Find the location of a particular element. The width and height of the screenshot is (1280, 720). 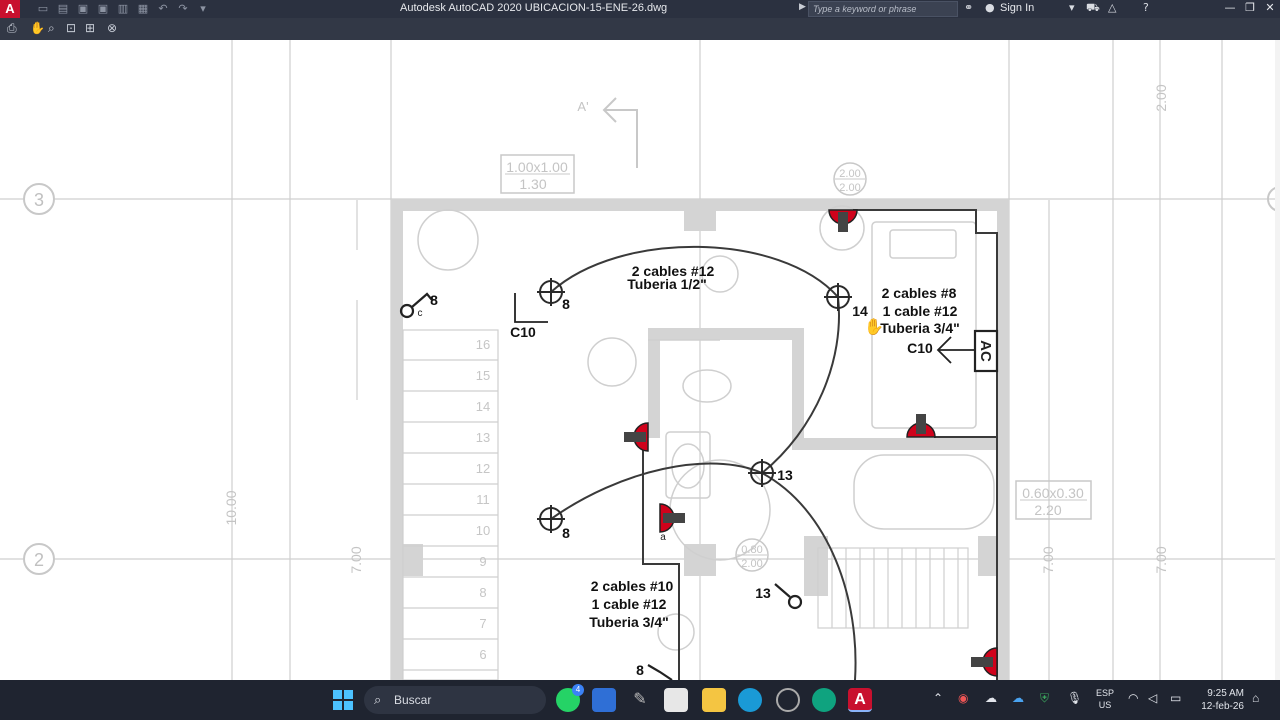

svg-text: Tuberia 1/2" is located at coordinates (667, 284).